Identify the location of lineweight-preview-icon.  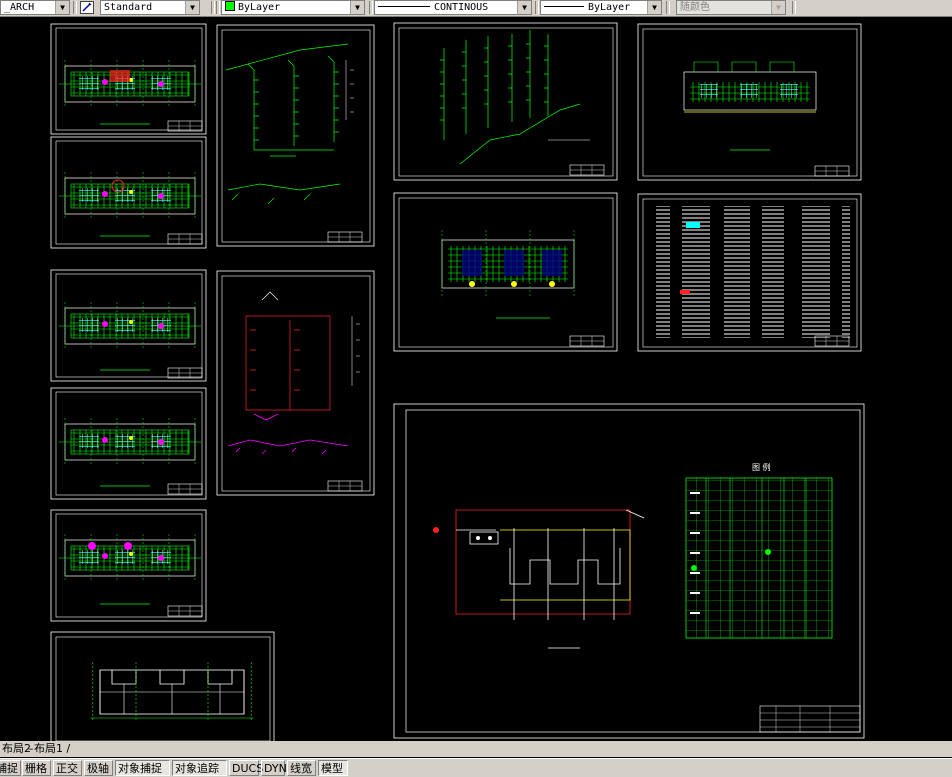
(564, 6).